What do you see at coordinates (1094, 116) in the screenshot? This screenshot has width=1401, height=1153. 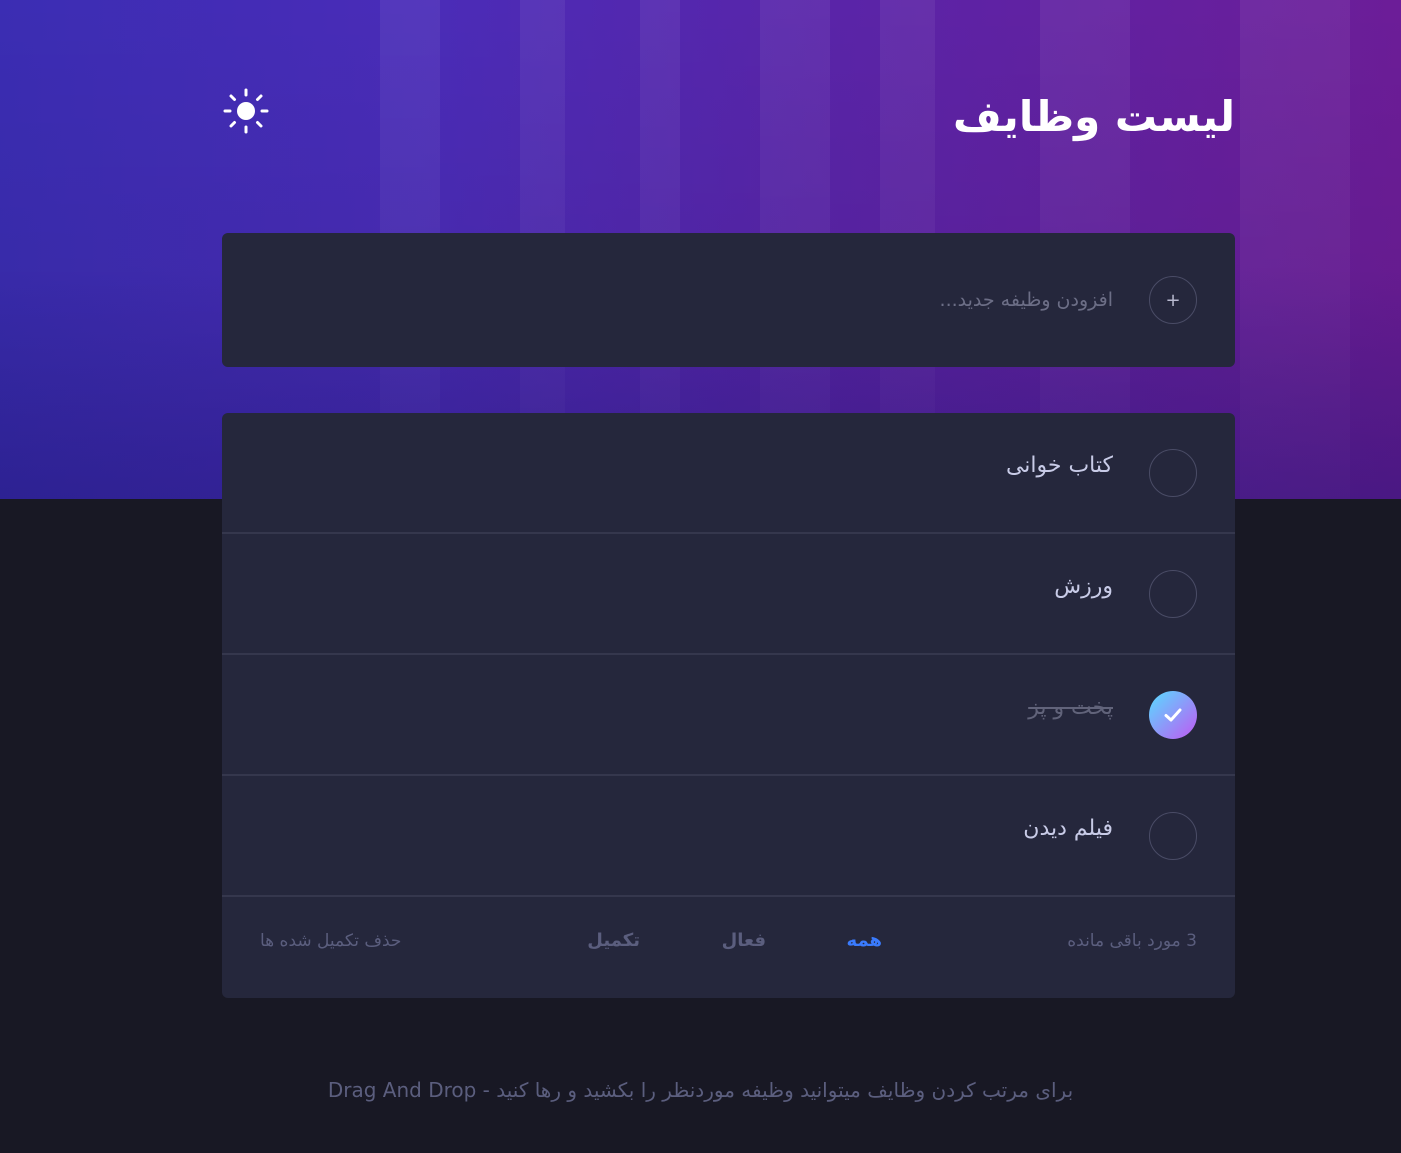 I see `page-title: لیست وظایف` at bounding box center [1094, 116].